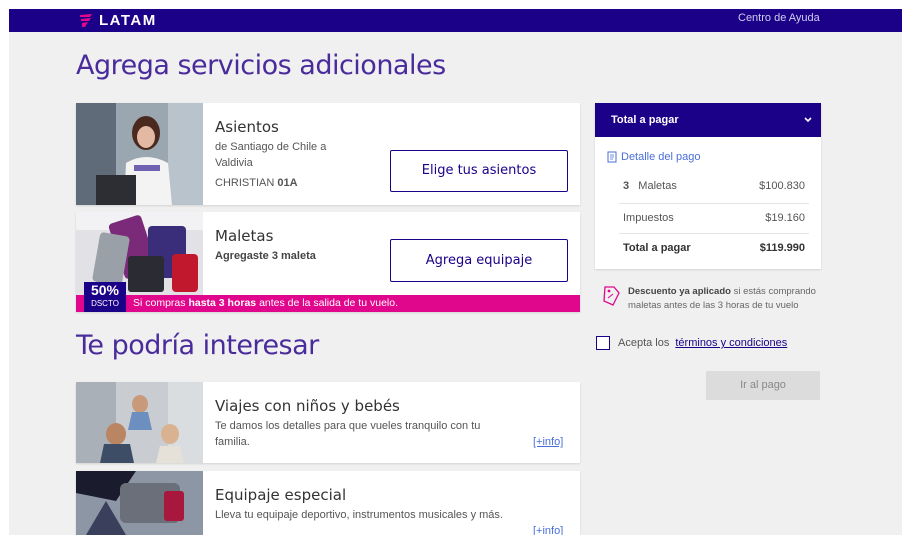 The width and height of the screenshot is (902, 535). What do you see at coordinates (271, 155) in the screenshot?
I see `seats-route: de Santiago de Chile a Valdivia` at bounding box center [271, 155].